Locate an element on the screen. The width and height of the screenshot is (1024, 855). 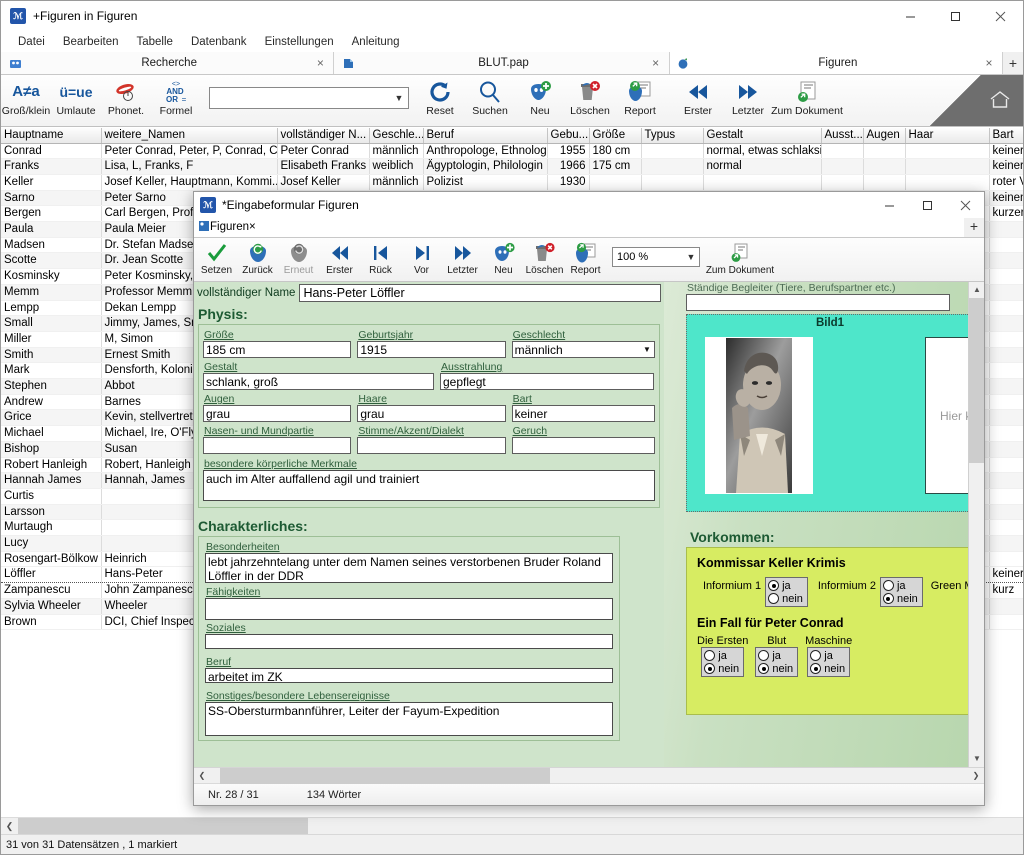
table-cell-hauptname: Mark is located at coordinates (51, 371).